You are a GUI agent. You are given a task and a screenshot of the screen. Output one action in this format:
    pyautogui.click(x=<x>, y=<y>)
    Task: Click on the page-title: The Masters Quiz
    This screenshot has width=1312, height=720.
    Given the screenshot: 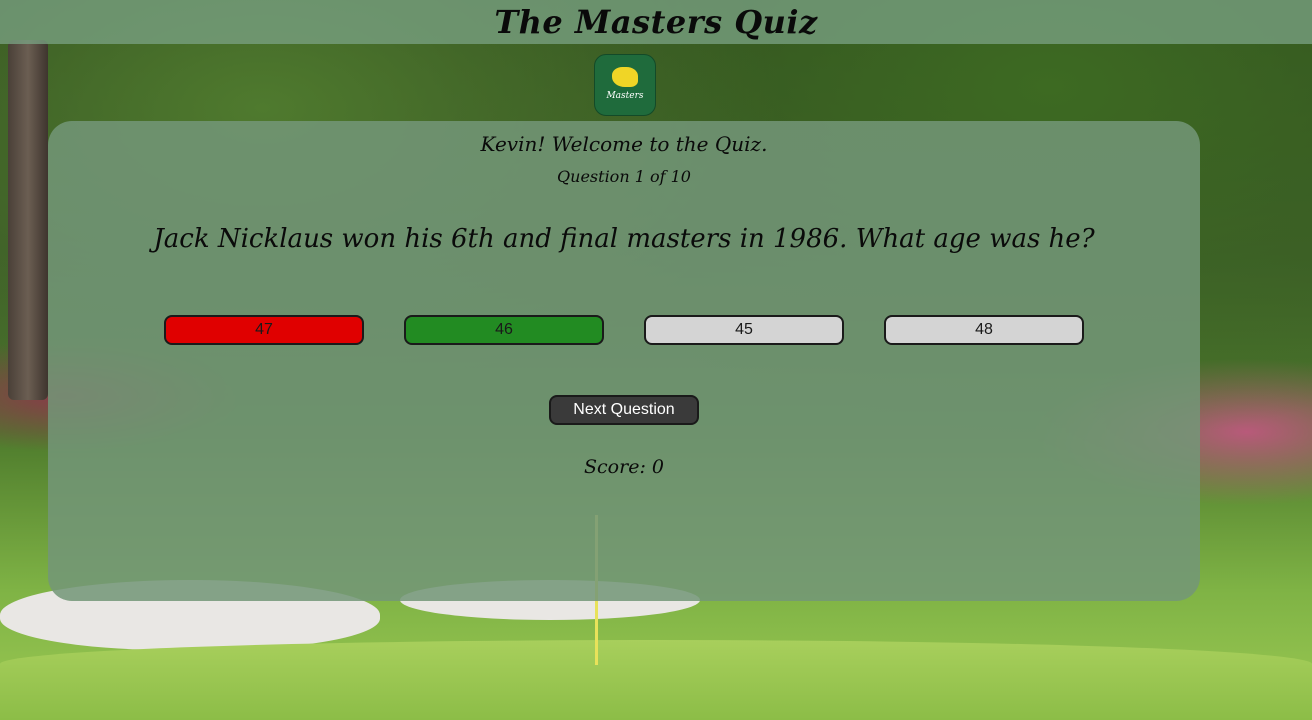 What is the action you would take?
    pyautogui.click(x=656, y=22)
    